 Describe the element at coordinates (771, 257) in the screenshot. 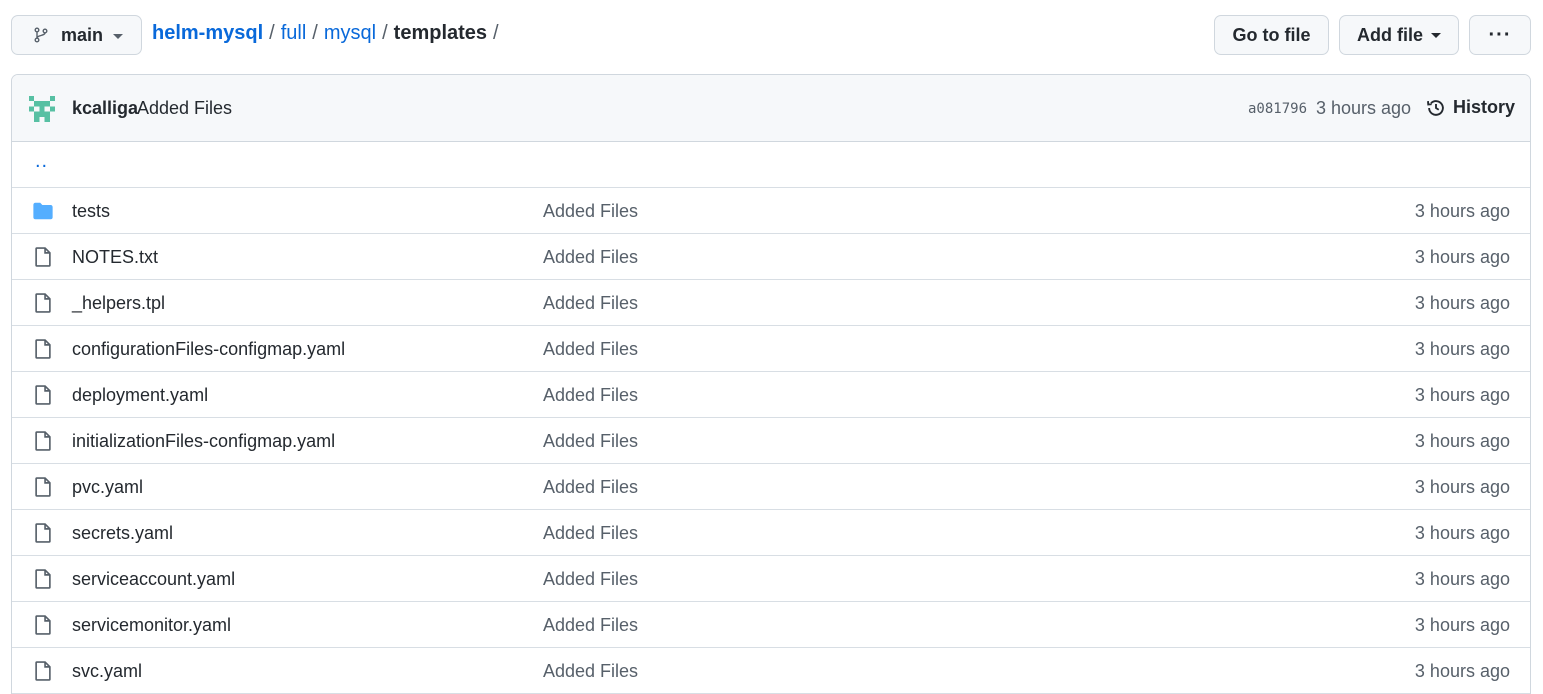

I see `file-row: NOTES.txt Added Files 3 hours ago` at that location.